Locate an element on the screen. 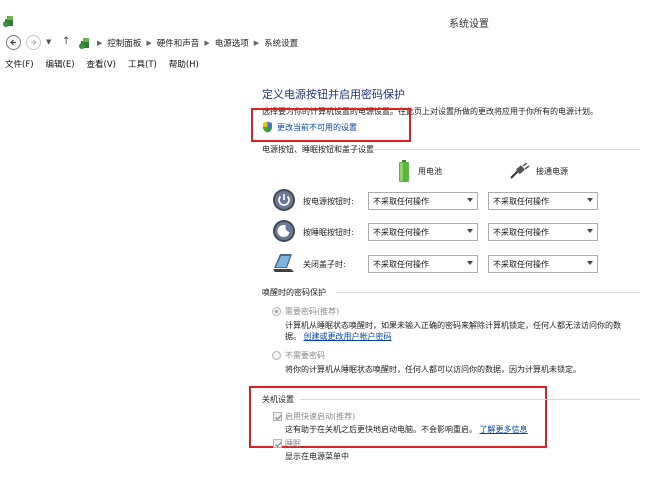 The image size is (650, 481). back-button is located at coordinates (13, 42).